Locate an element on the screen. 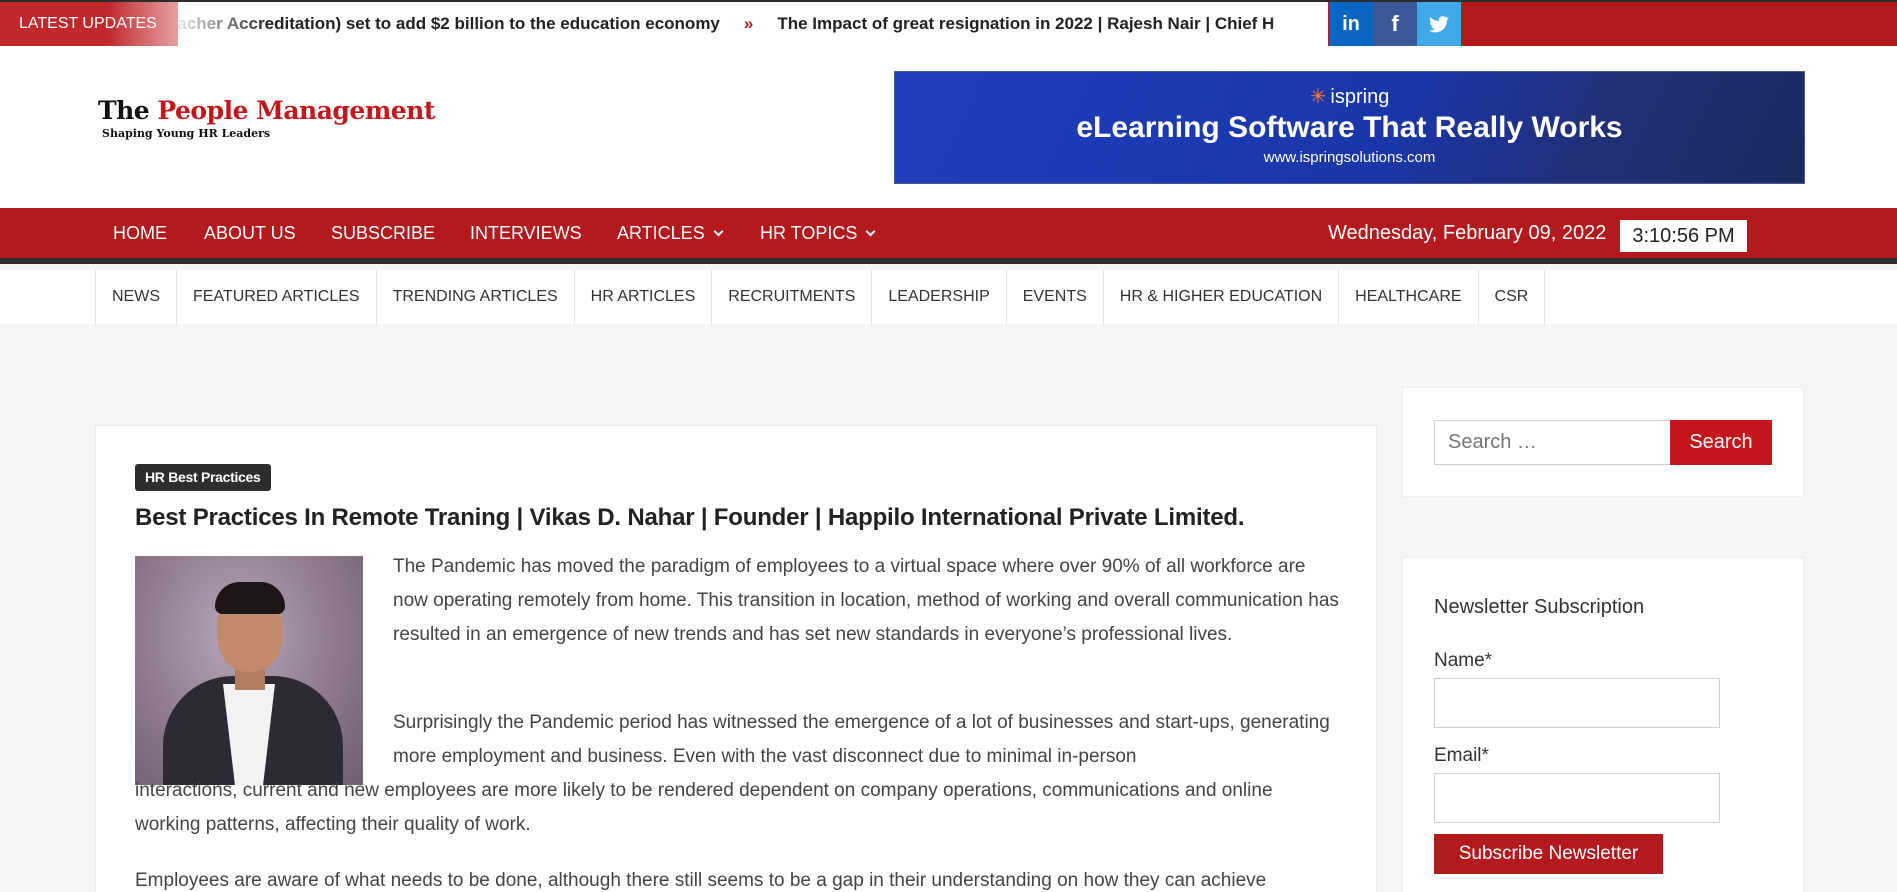 This screenshot has height=892, width=1897. logo-title-the: The is located at coordinates (128, 110).